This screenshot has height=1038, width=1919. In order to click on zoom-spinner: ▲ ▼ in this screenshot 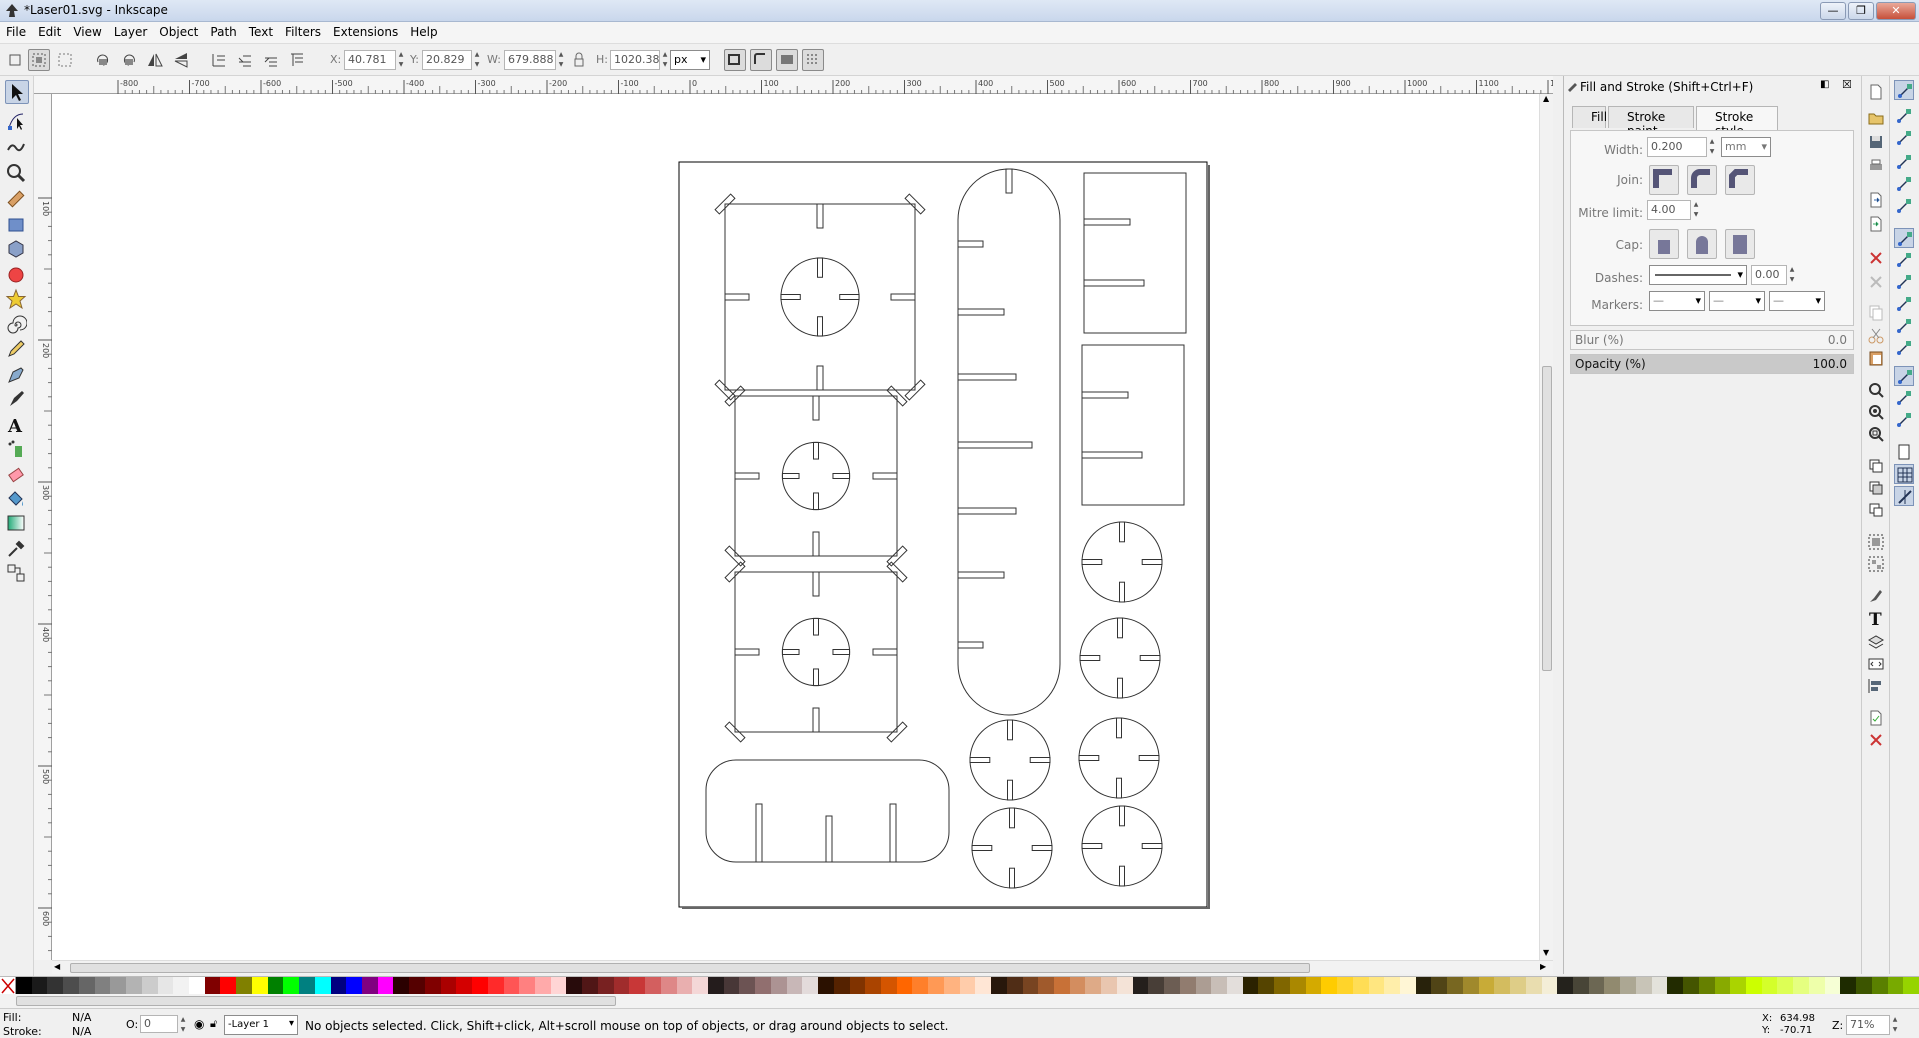, I will do `click(1895, 1025)`.